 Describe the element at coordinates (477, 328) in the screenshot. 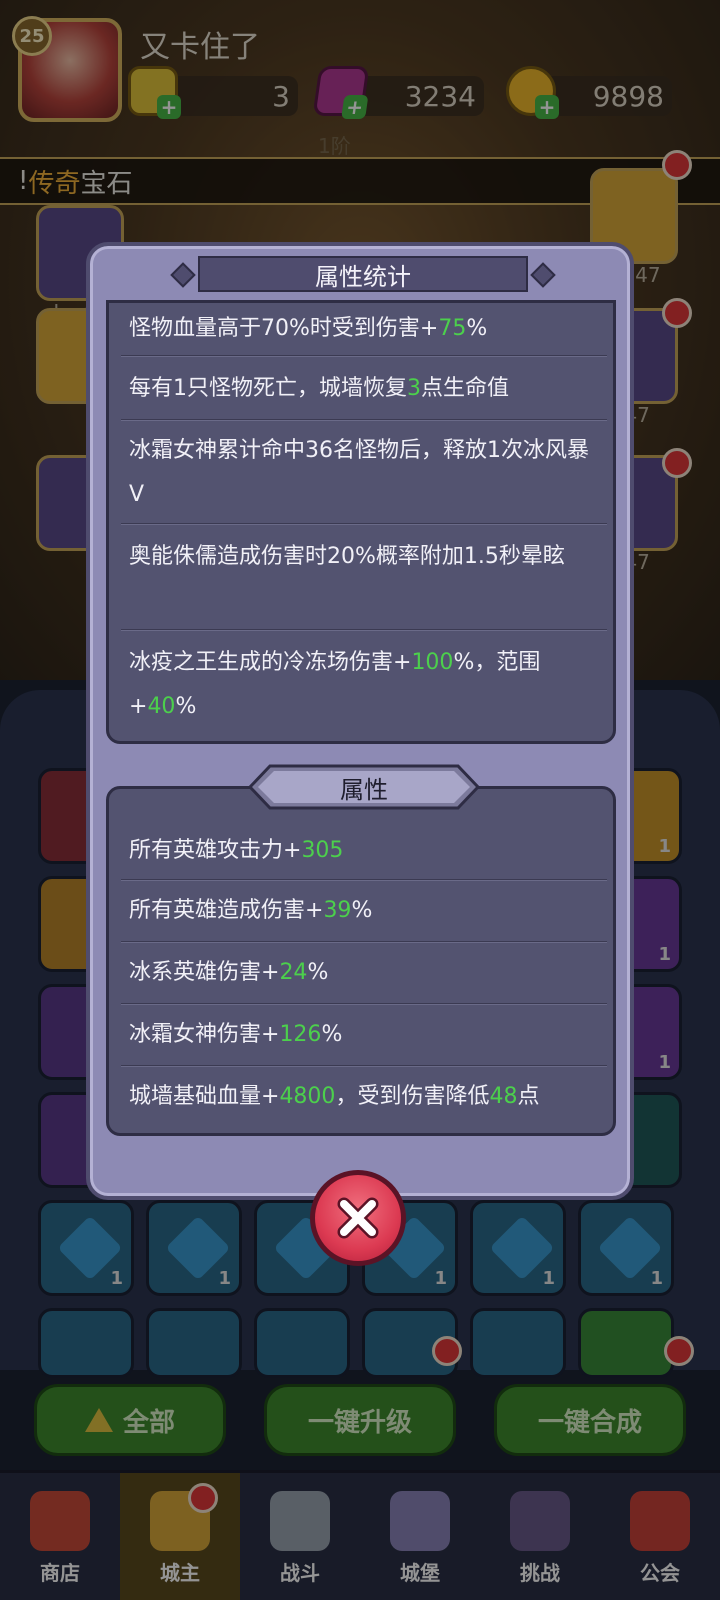

I see `stat-suffix: %` at that location.